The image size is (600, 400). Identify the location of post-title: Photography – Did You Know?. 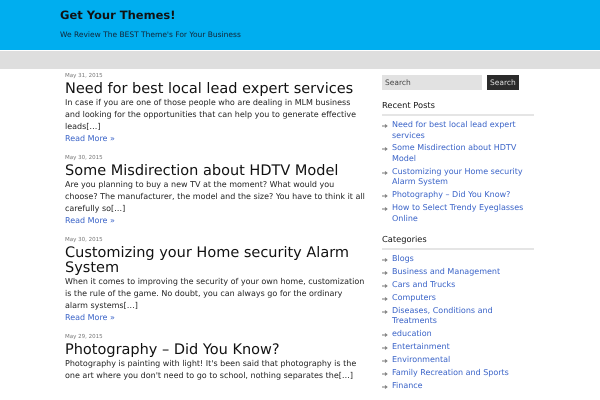
(215, 350).